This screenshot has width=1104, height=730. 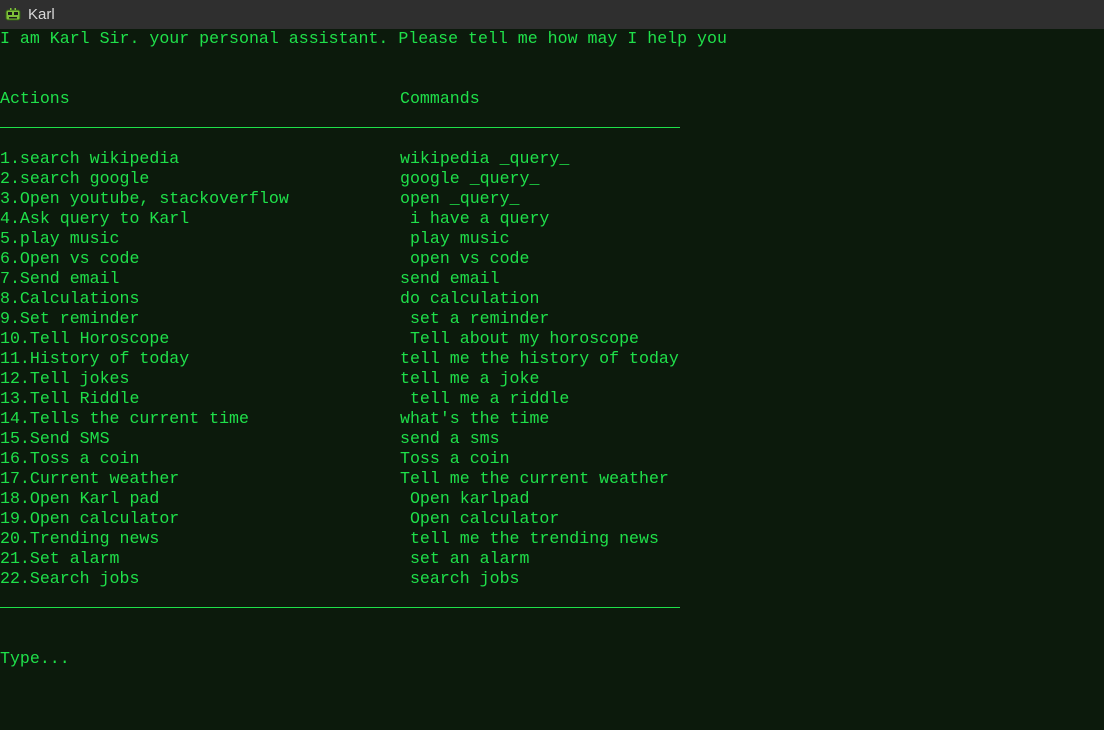 What do you see at coordinates (450, 438) in the screenshot?
I see `command-item: send a sms` at bounding box center [450, 438].